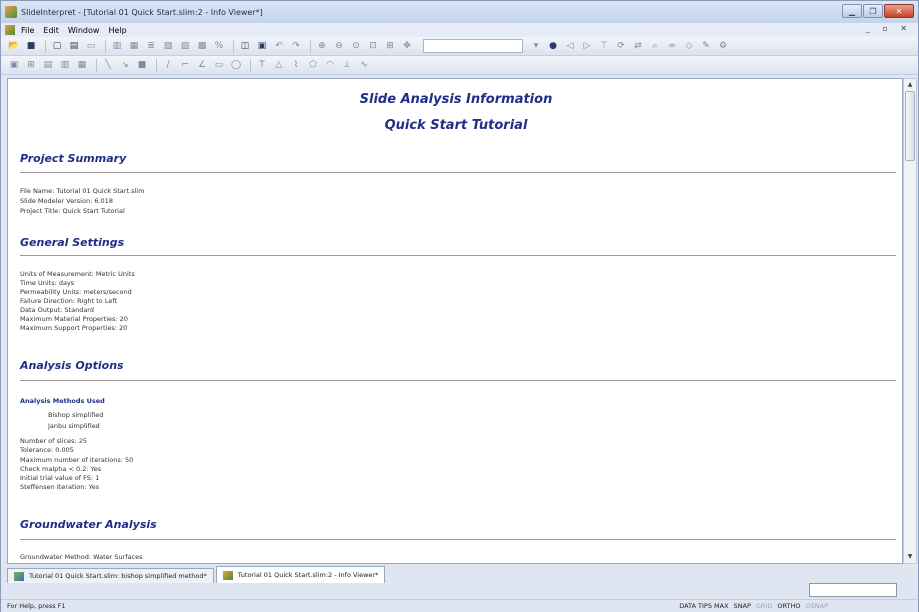  I want to click on scroll-thumb, so click(910, 126).